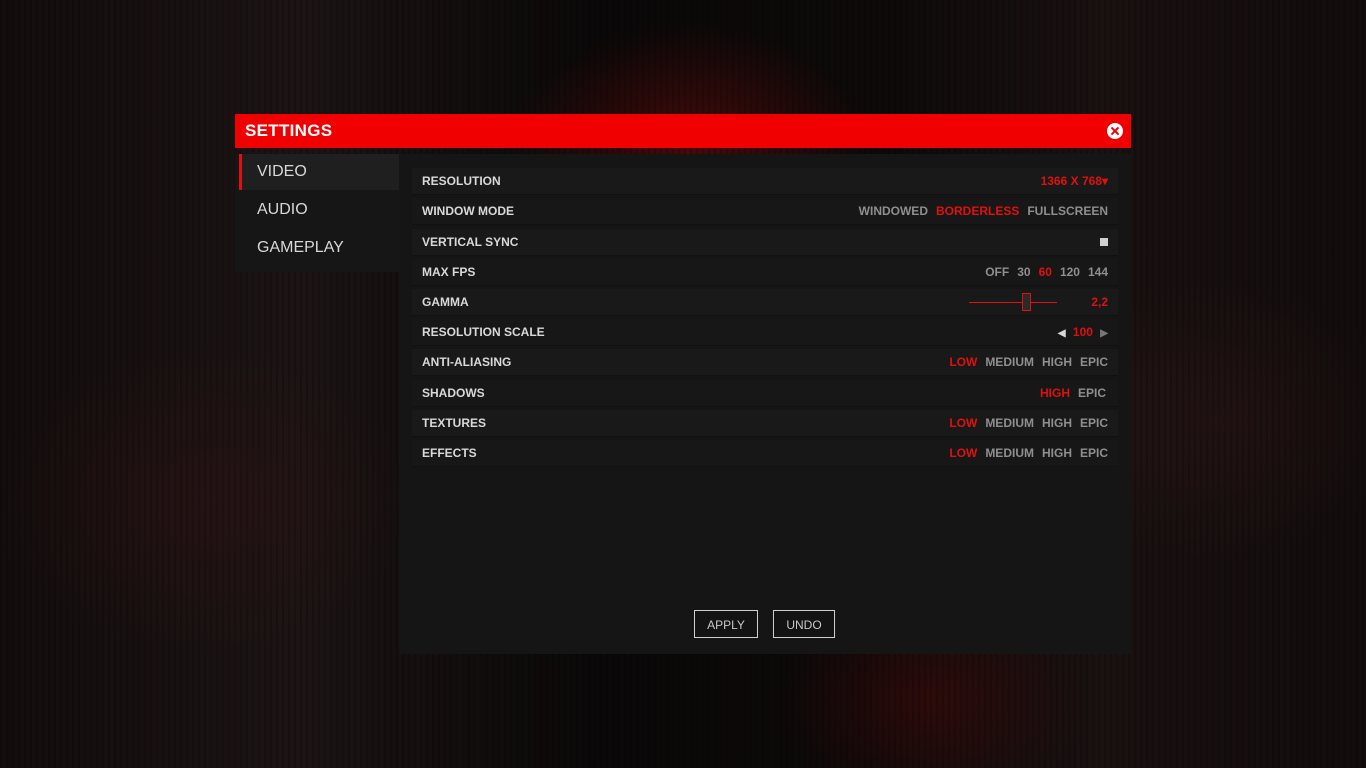 This screenshot has width=1366, height=768. Describe the element at coordinates (997, 272) in the screenshot. I see `max-fps-option: OFF` at that location.